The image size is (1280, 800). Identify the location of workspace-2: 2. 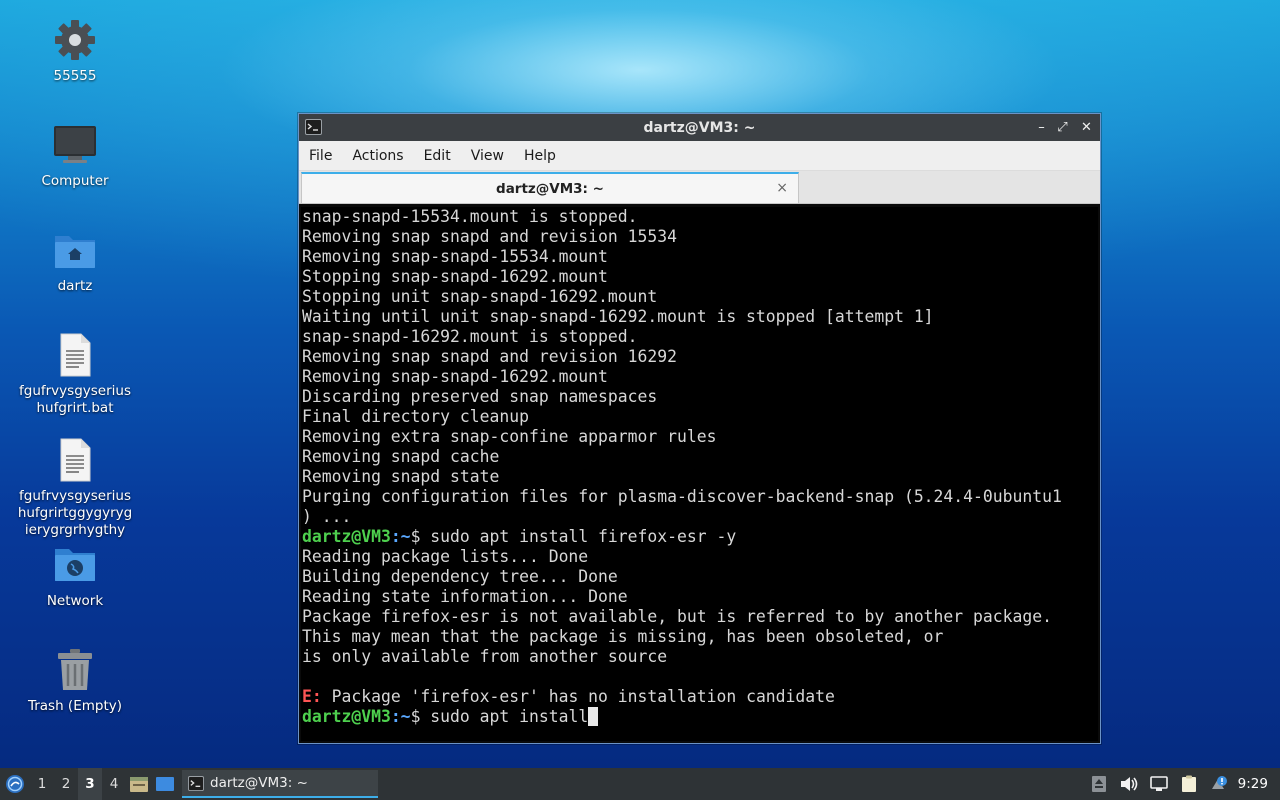
(66, 784).